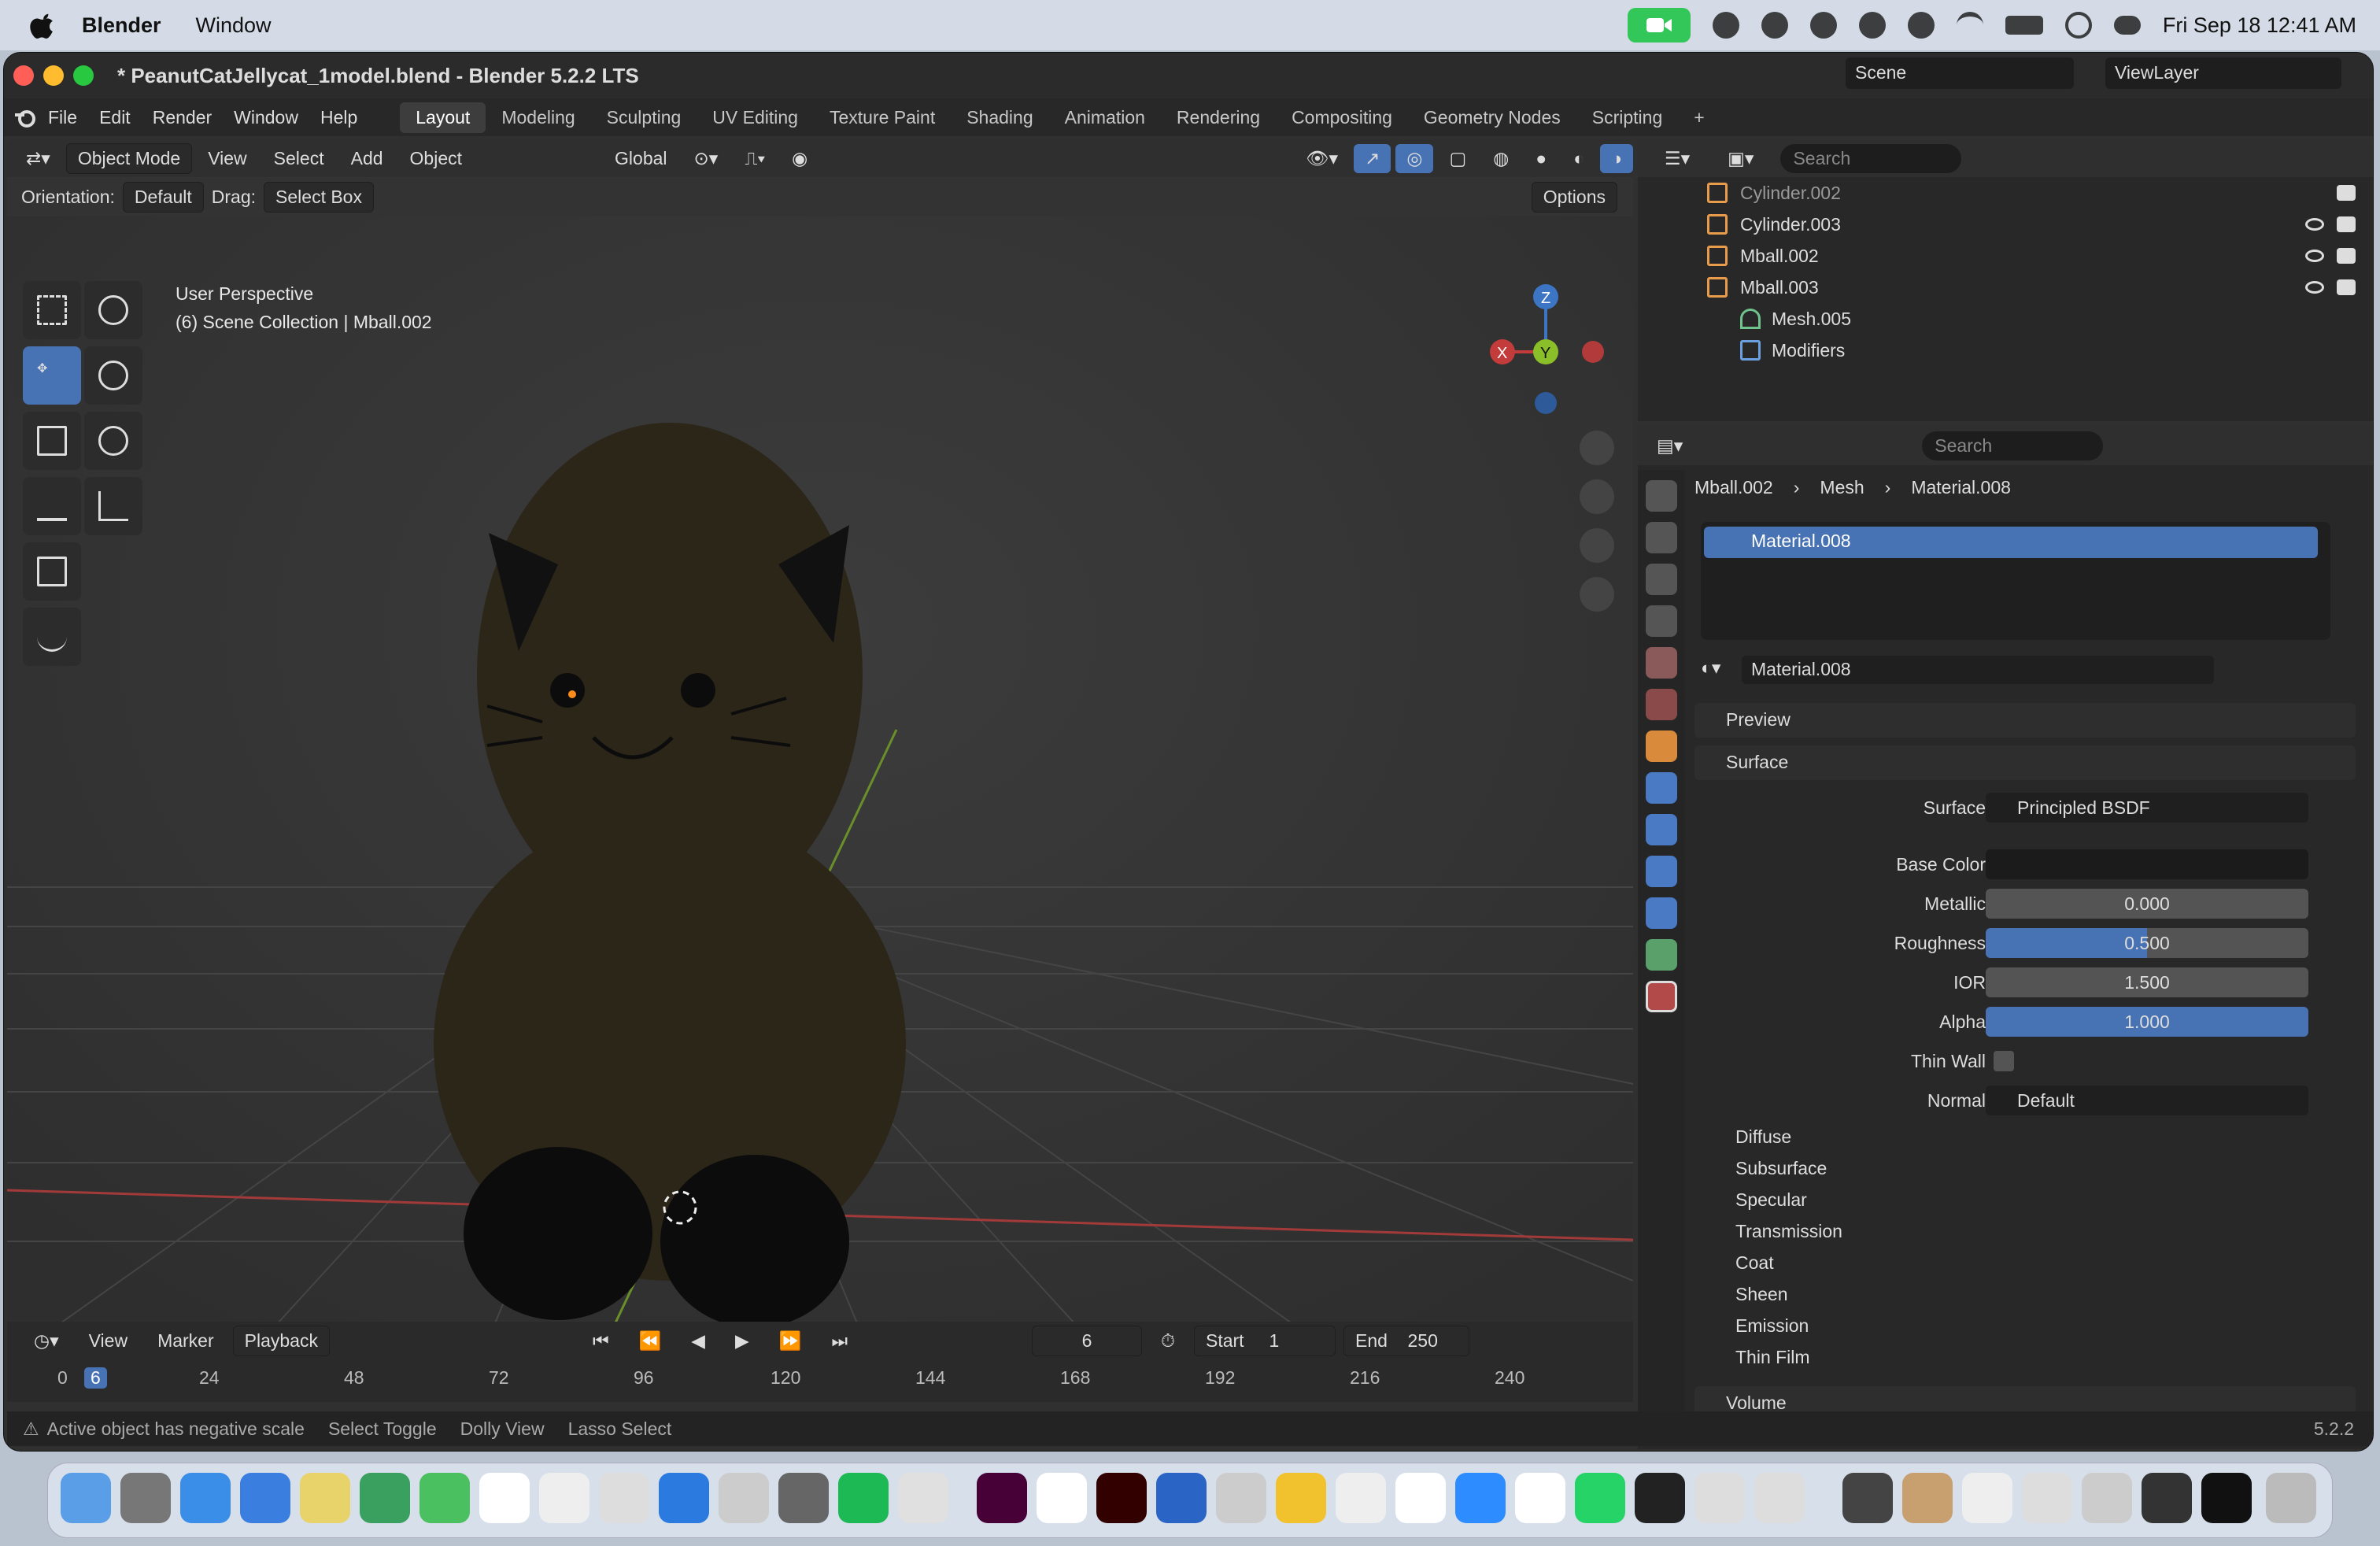 The height and width of the screenshot is (1546, 2380). What do you see at coordinates (129, 158) in the screenshot?
I see `object-mode-dropdown: Object Mode` at bounding box center [129, 158].